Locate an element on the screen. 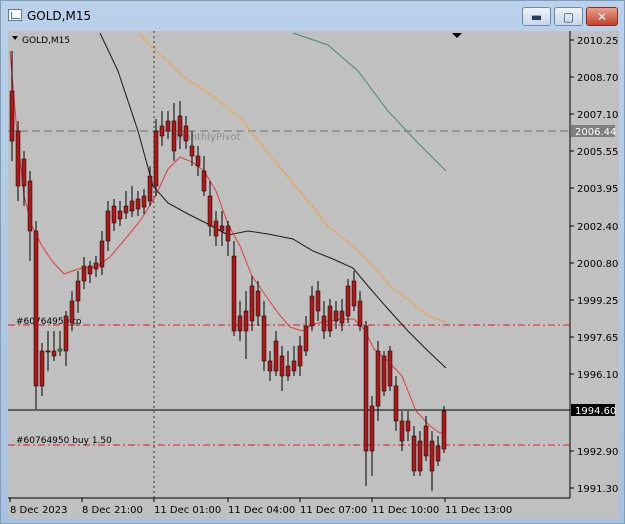 This screenshot has height=524, width=625. chart-window-icon is located at coordinates (15, 15).